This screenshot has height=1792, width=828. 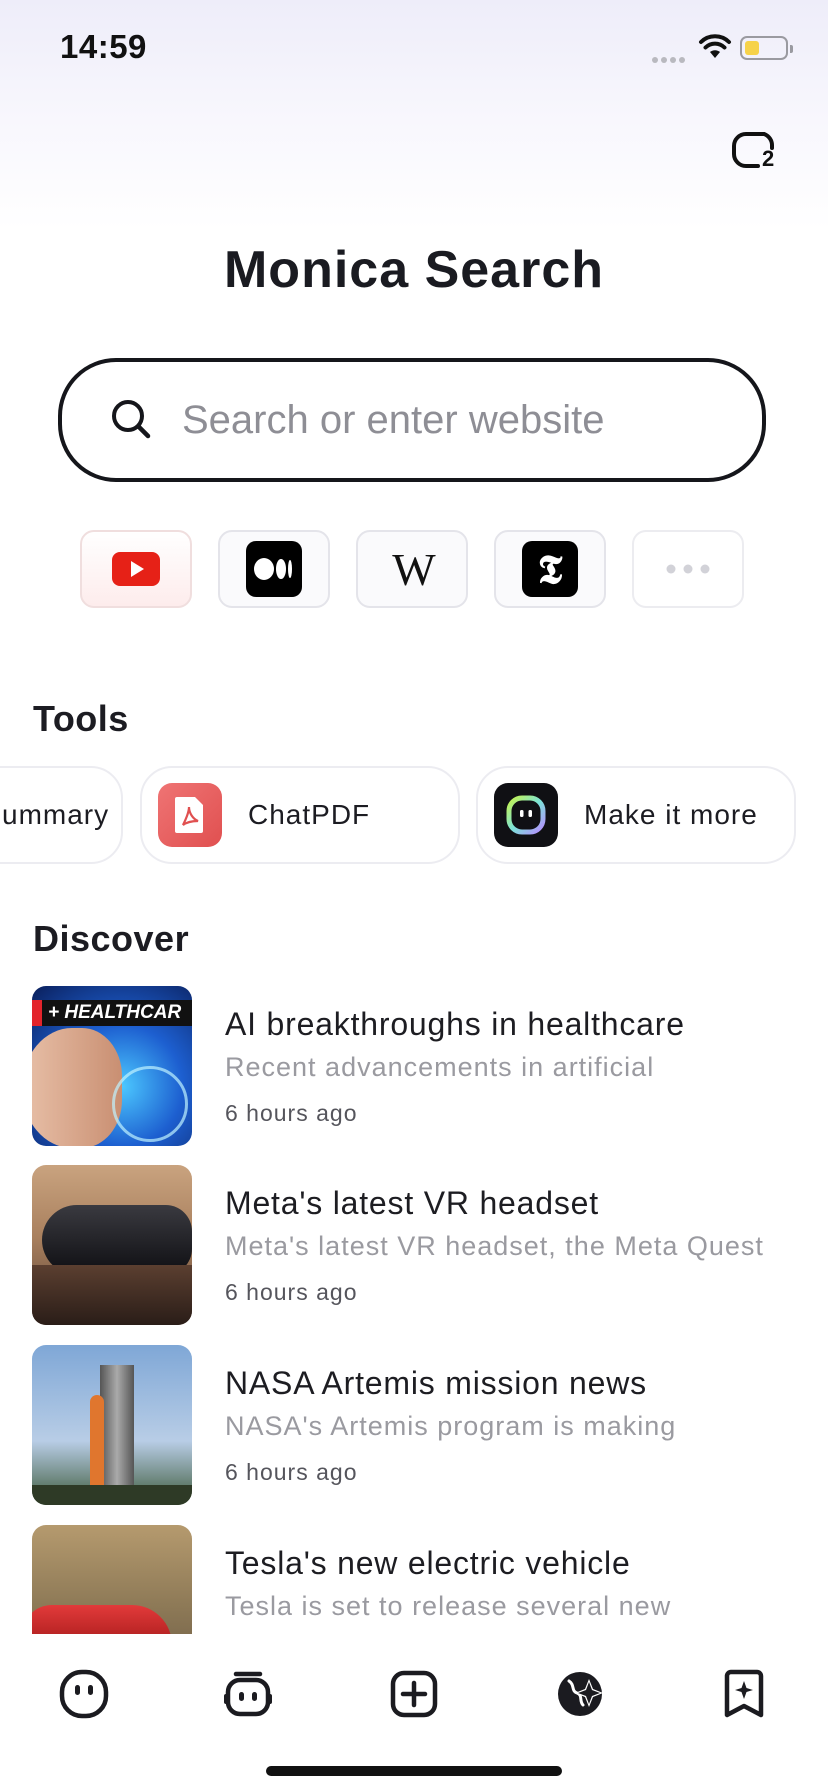 I want to click on tool-label: ChatPDF, so click(x=309, y=814).